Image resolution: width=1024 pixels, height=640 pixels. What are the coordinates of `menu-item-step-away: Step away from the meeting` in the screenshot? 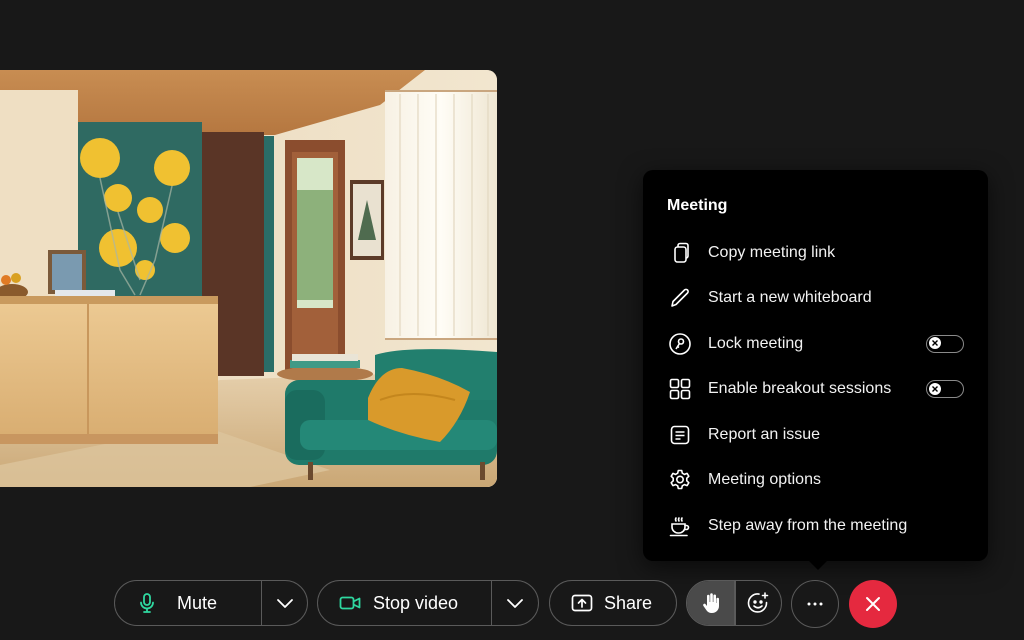 It's located at (815, 526).